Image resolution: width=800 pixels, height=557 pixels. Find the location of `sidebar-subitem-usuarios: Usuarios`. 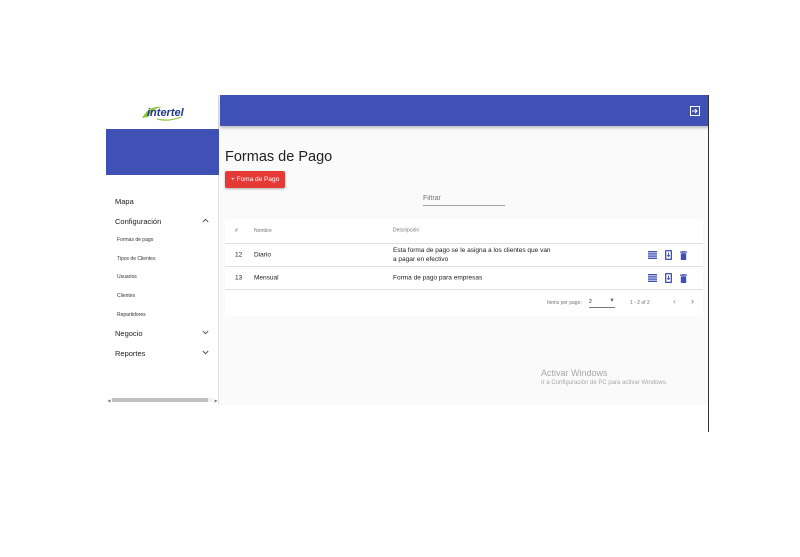

sidebar-subitem-usuarios: Usuarios is located at coordinates (162, 277).